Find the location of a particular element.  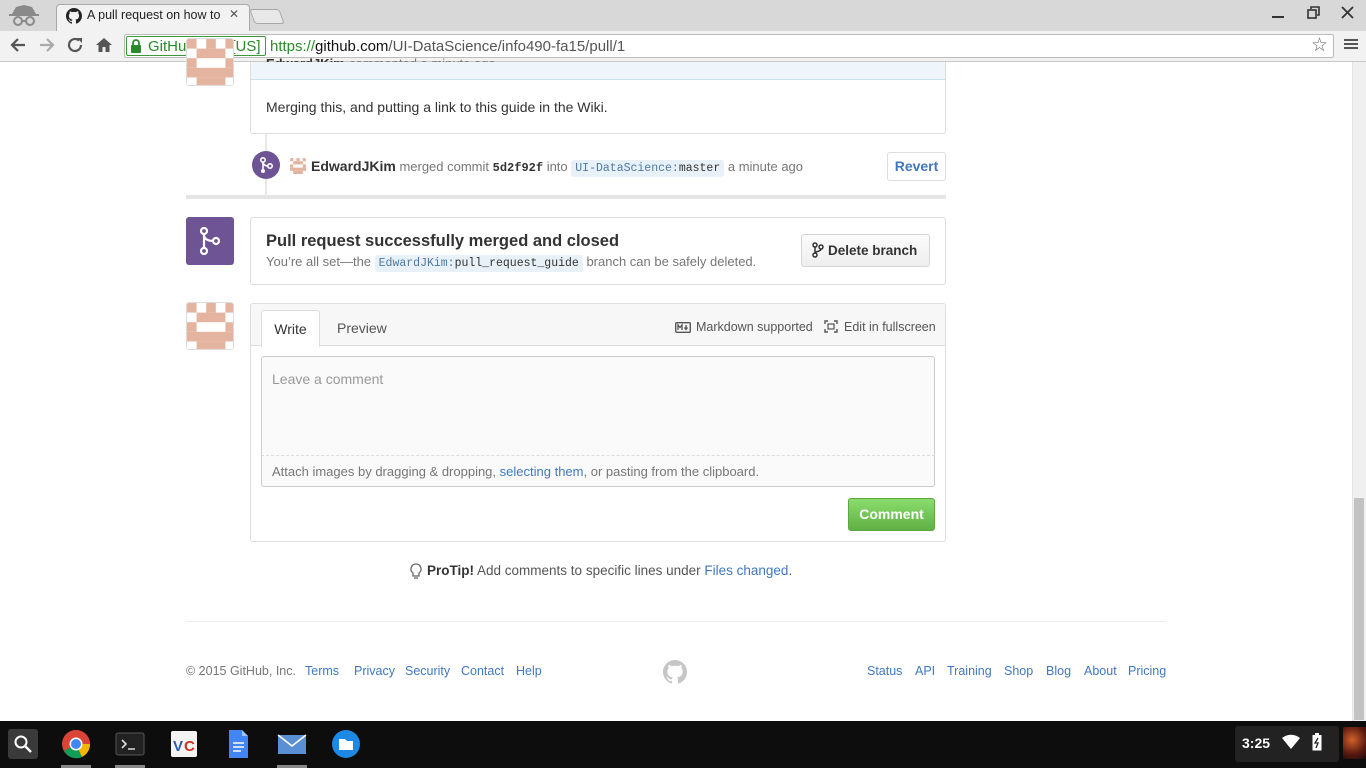

home-icon is located at coordinates (104, 47).